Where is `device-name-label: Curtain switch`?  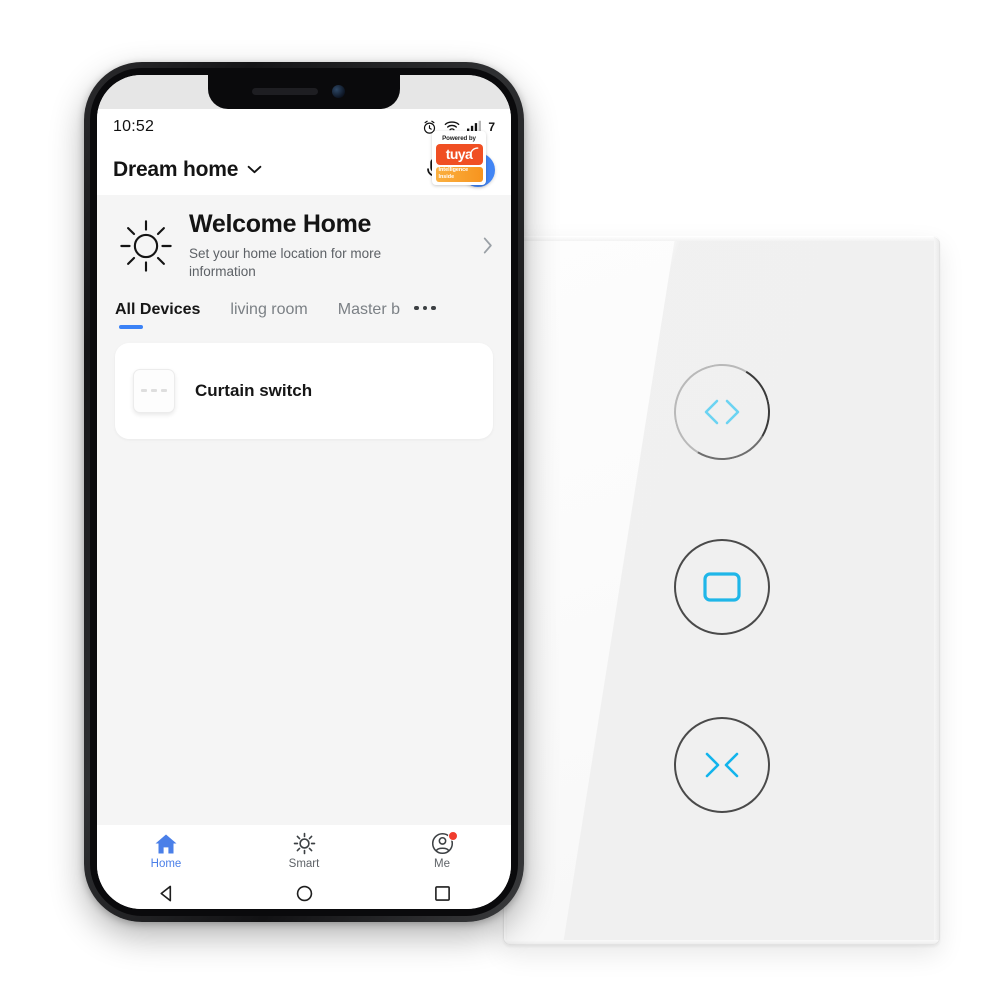 device-name-label: Curtain switch is located at coordinates (254, 390).